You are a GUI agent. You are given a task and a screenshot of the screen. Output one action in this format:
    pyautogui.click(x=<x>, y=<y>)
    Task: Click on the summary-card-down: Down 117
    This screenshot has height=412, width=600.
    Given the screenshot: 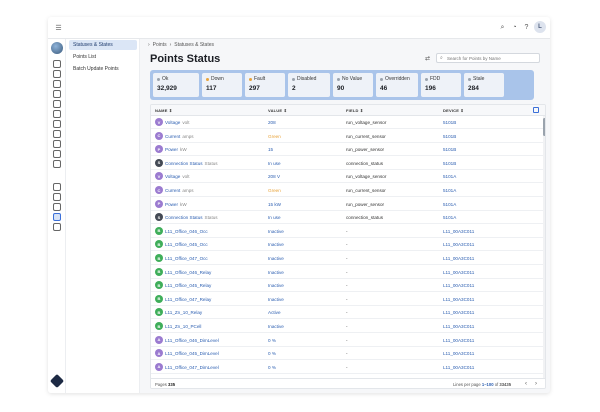 What is the action you would take?
    pyautogui.click(x=222, y=85)
    